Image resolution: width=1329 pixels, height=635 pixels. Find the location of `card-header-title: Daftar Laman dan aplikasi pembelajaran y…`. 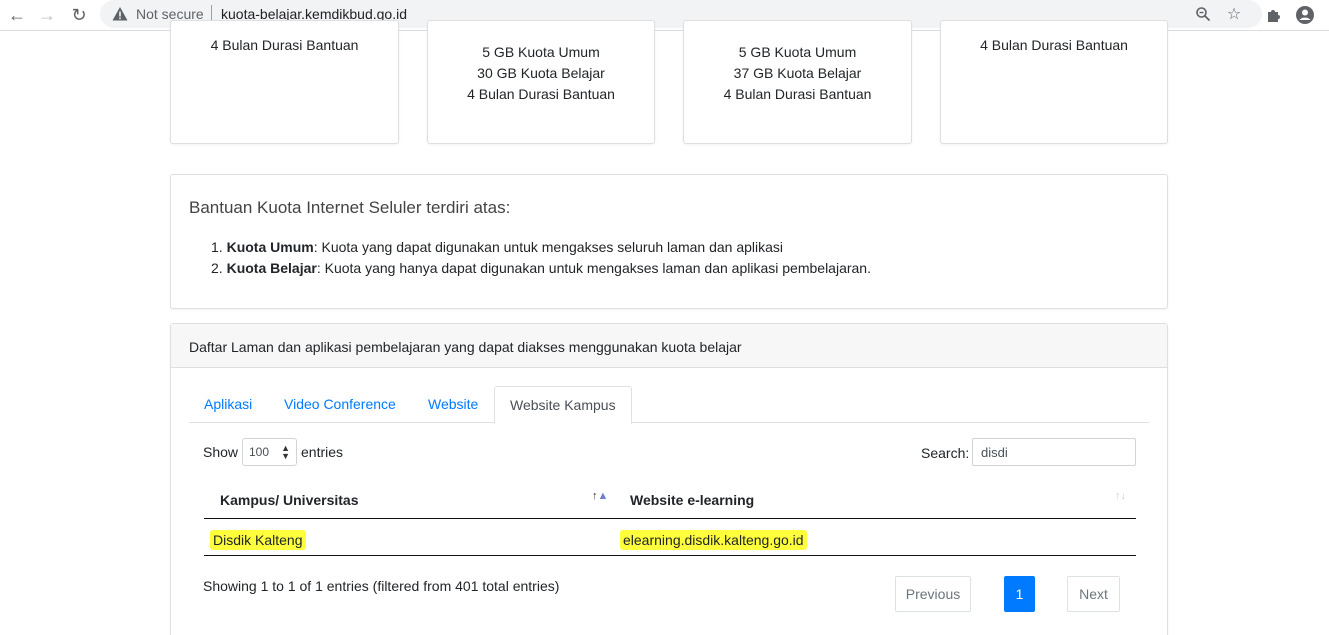

card-header-title: Daftar Laman dan aplikasi pembelajaran y… is located at coordinates (465, 347).